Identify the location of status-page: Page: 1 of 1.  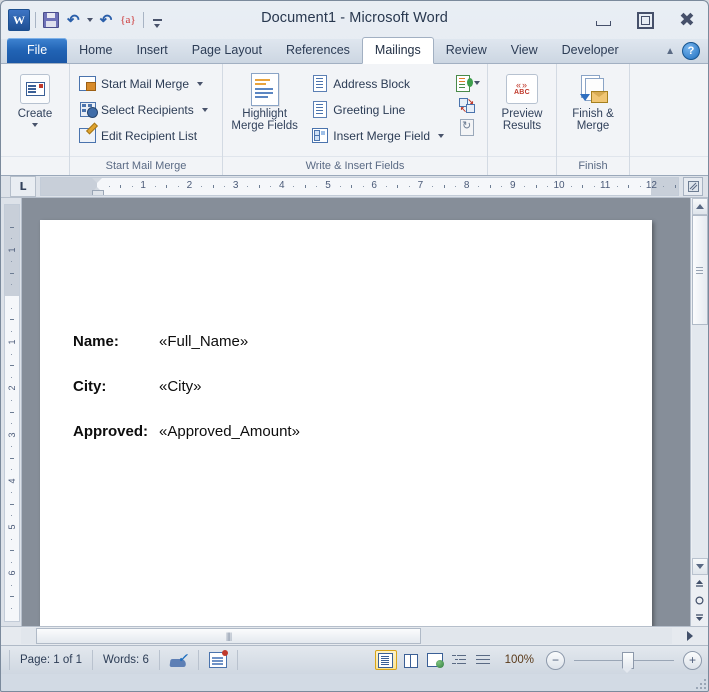
(51, 660).